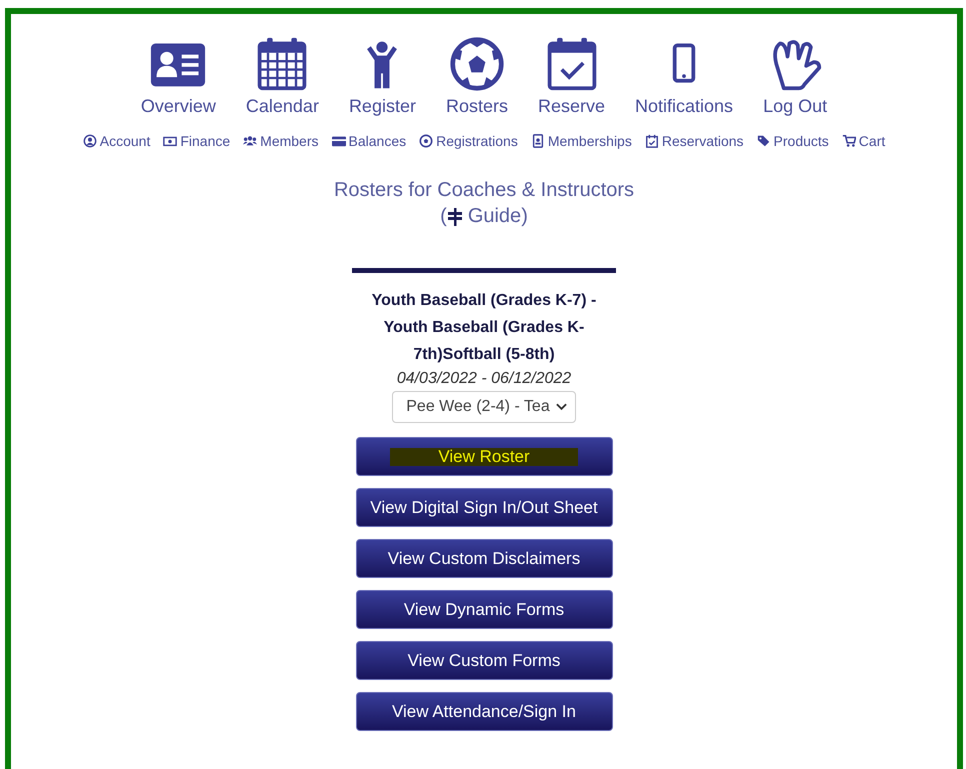  Describe the element at coordinates (484, 328) in the screenshot. I see `program-name: Youth Baseball (Grades K-7) - Youth Baseball (Grades K-7th)Softball (5-8th)` at that location.